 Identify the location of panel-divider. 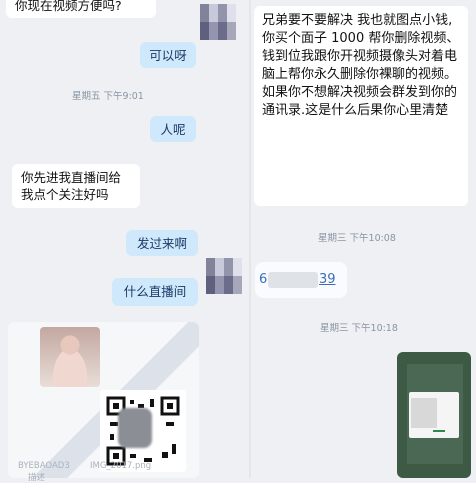
(250, 239).